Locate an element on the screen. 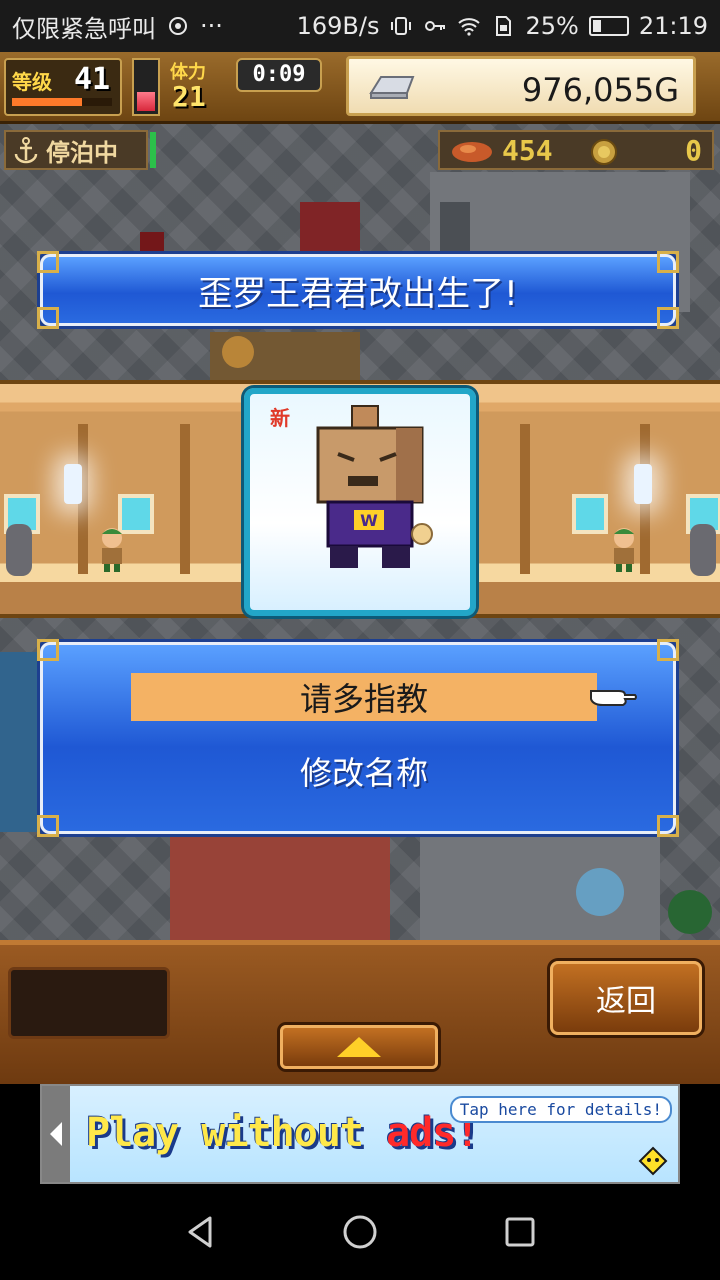 This screenshot has height=1280, width=720. empty-slot is located at coordinates (89, 1003).